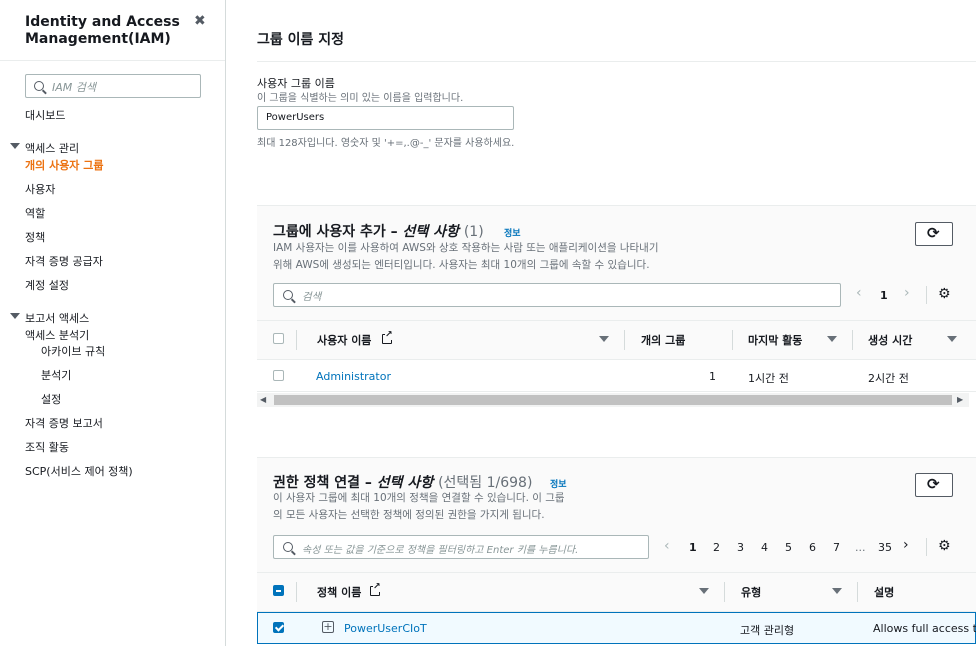 This screenshot has width=976, height=646. I want to click on pagination-page-4: 4, so click(764, 547).